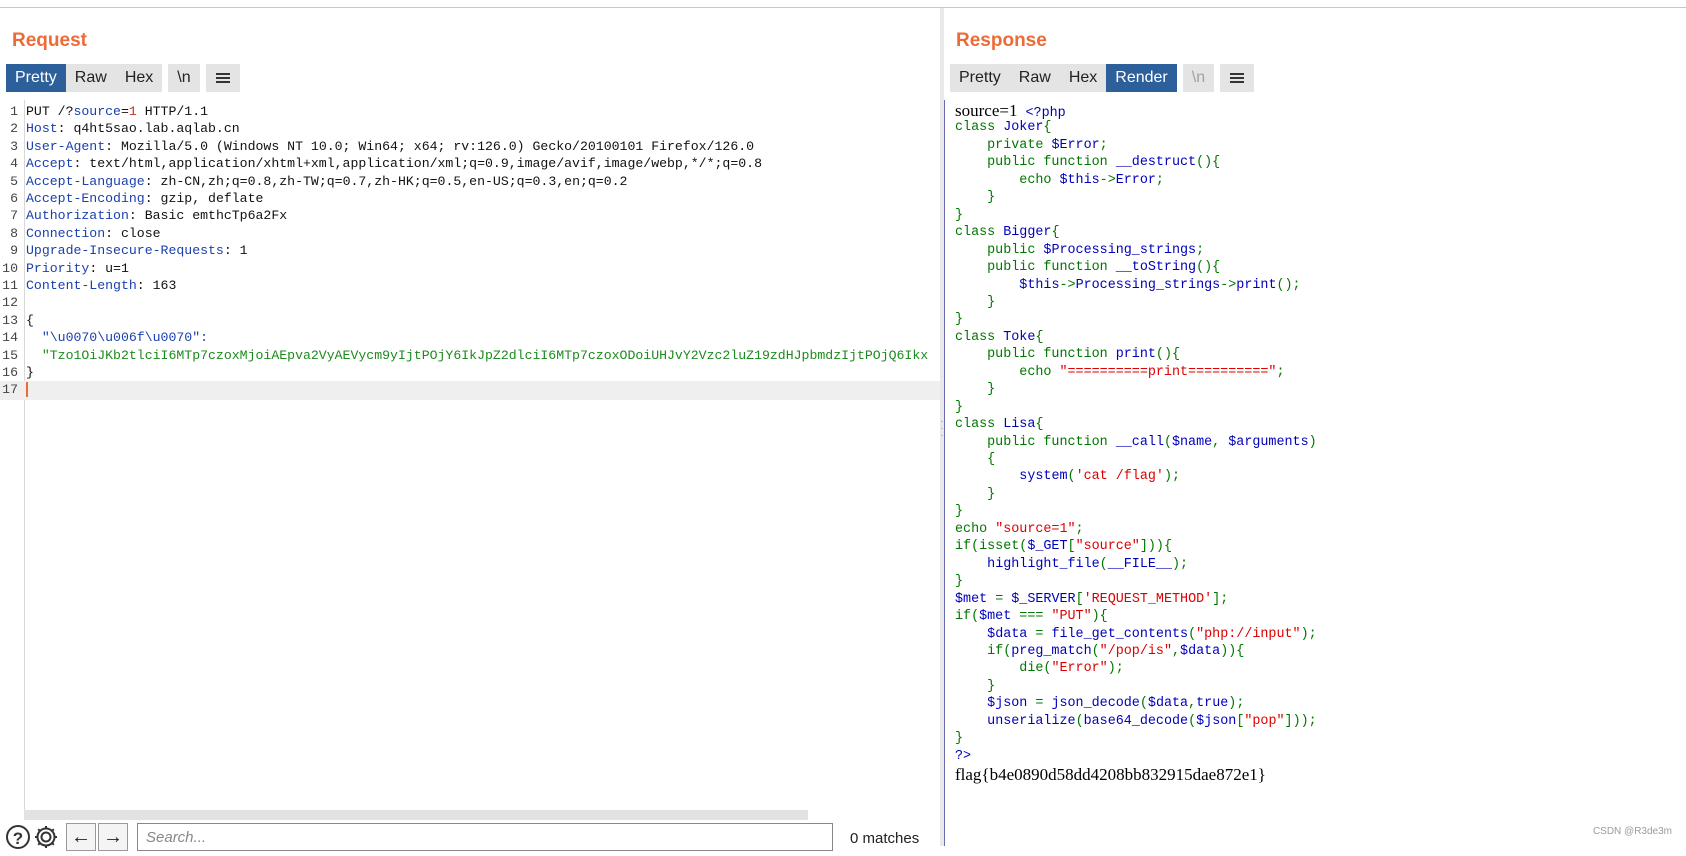 The height and width of the screenshot is (856, 1686). I want to click on code-token: (, so click(1167, 442).